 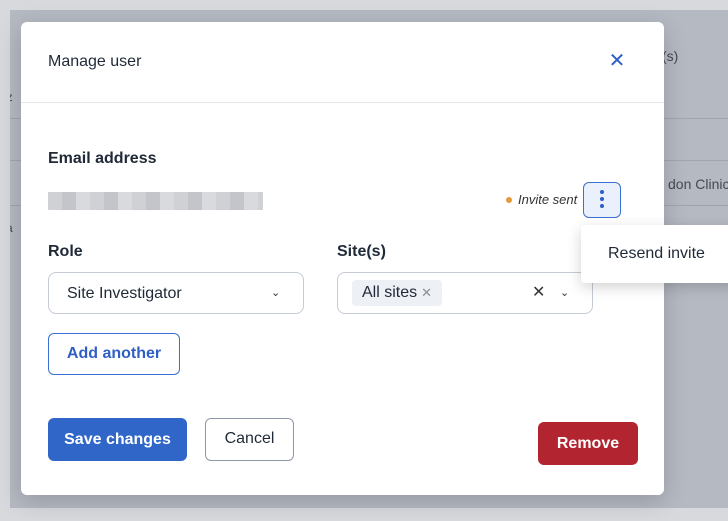 What do you see at coordinates (114, 354) in the screenshot?
I see `add-another-button: Add another` at bounding box center [114, 354].